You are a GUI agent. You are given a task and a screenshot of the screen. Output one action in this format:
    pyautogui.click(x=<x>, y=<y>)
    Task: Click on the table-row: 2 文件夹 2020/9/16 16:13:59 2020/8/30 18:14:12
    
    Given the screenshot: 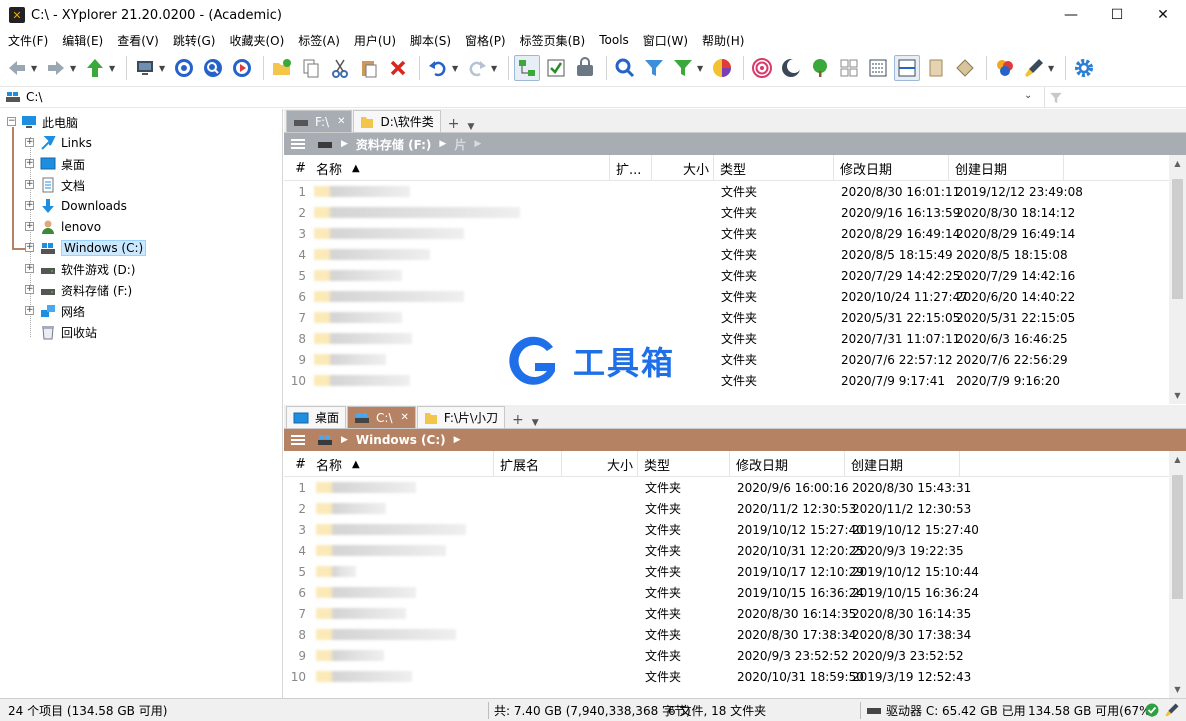 What is the action you would take?
    pyautogui.click(x=726, y=212)
    